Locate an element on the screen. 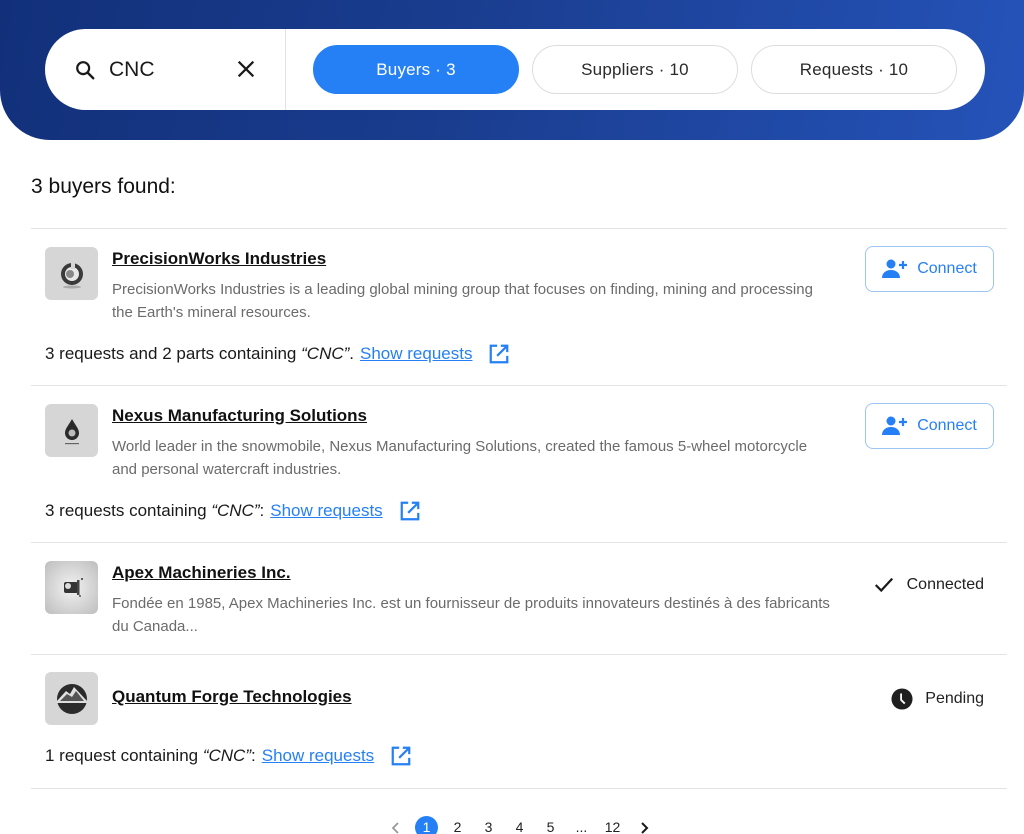 The image size is (1024, 834). chevron-left-icon is located at coordinates (395, 828).